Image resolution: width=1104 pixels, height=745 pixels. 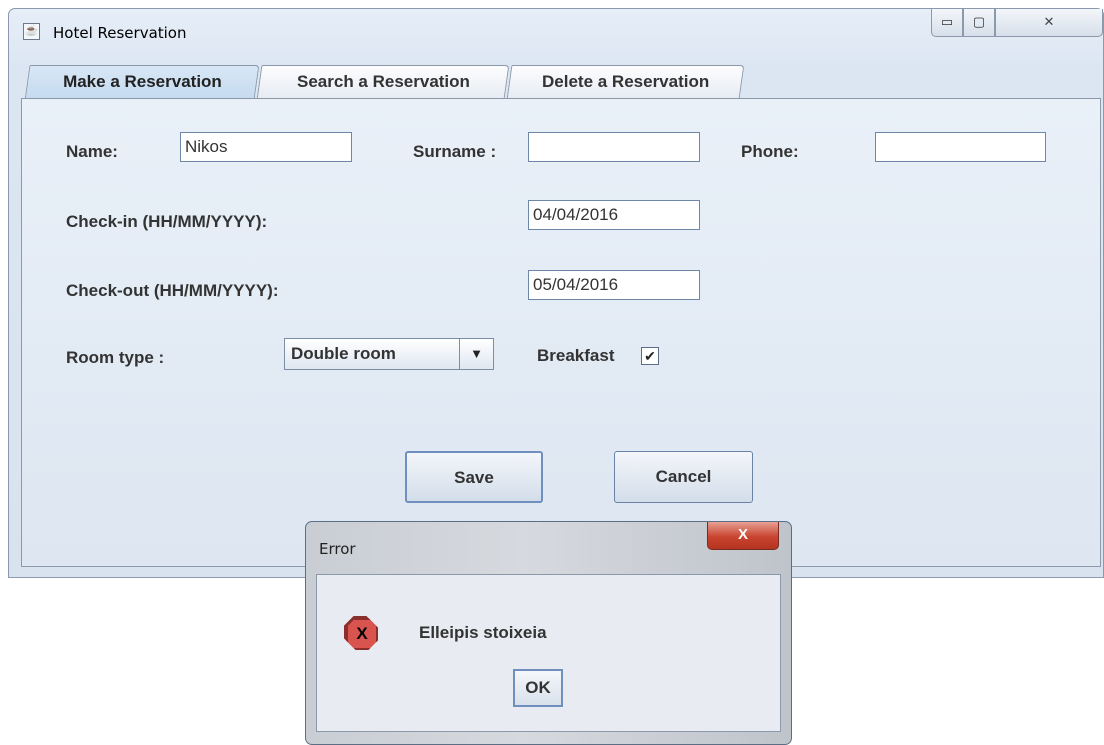 I want to click on error-dialog: Error X X Elleipis stoixeia OK, so click(x=548, y=633).